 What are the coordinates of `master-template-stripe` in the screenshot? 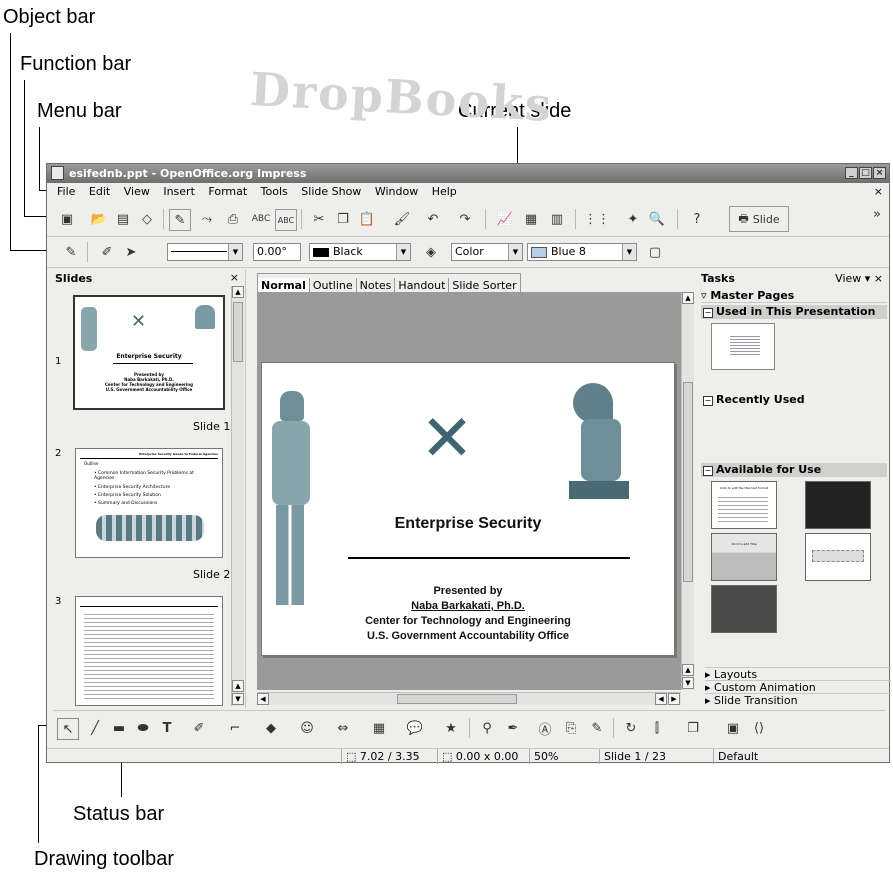 It's located at (838, 557).